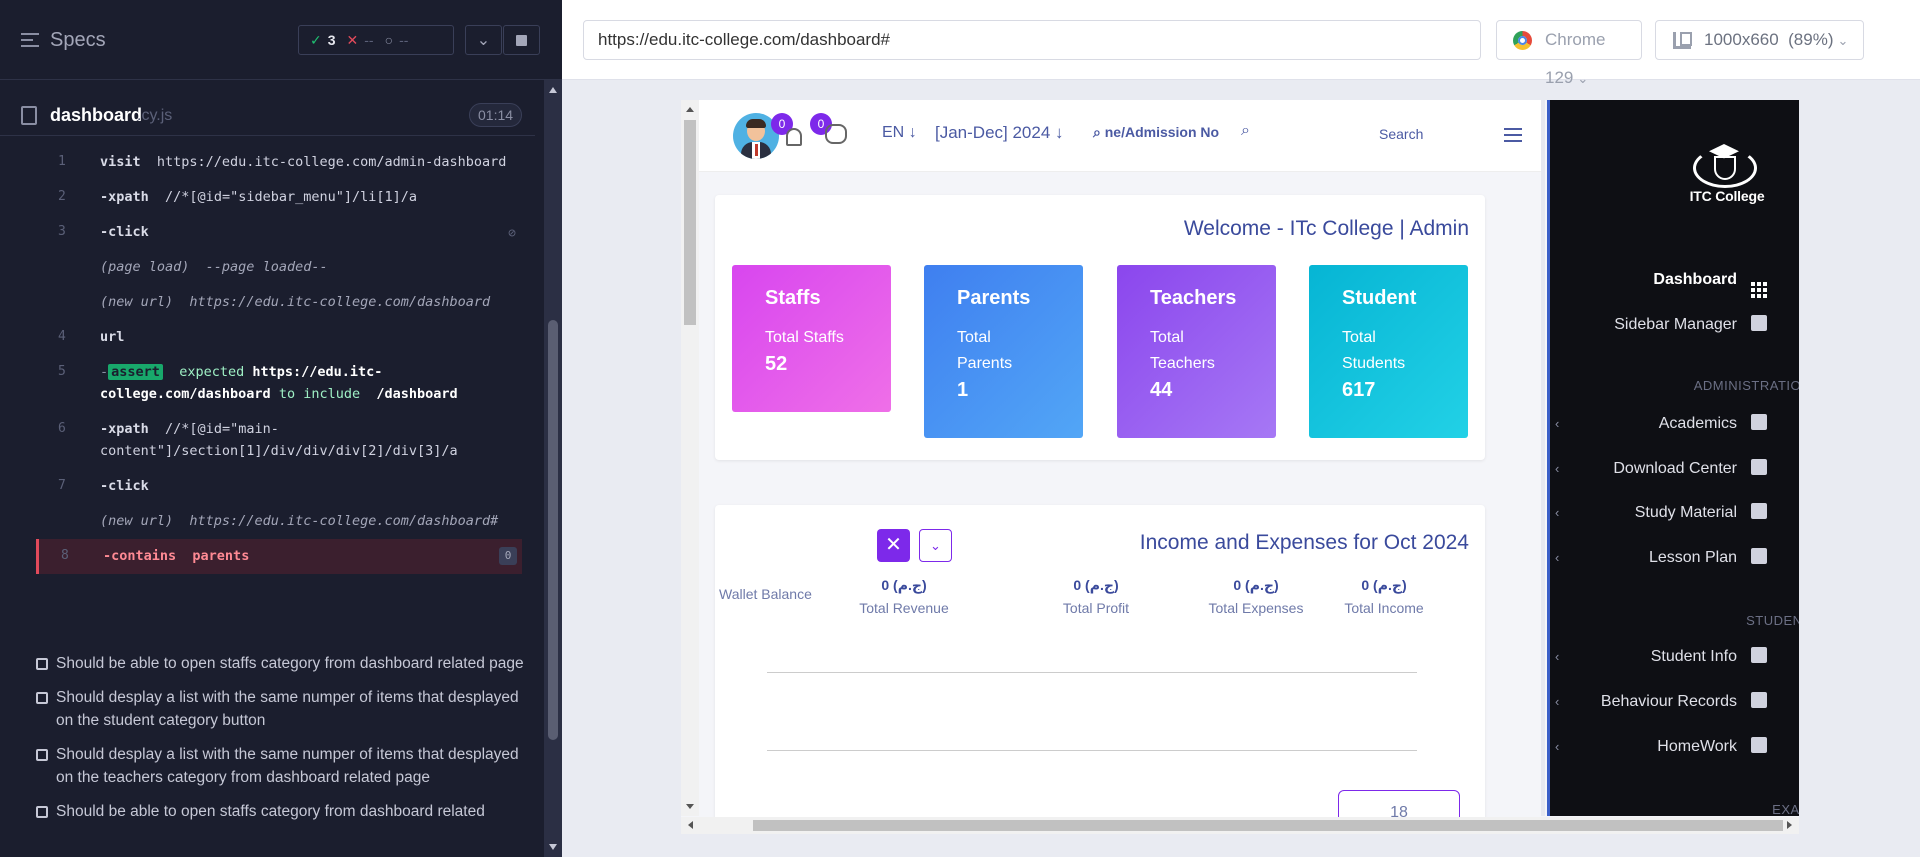 The image size is (1920, 857). Describe the element at coordinates (1092, 672) in the screenshot. I see `chart-gridline` at that location.